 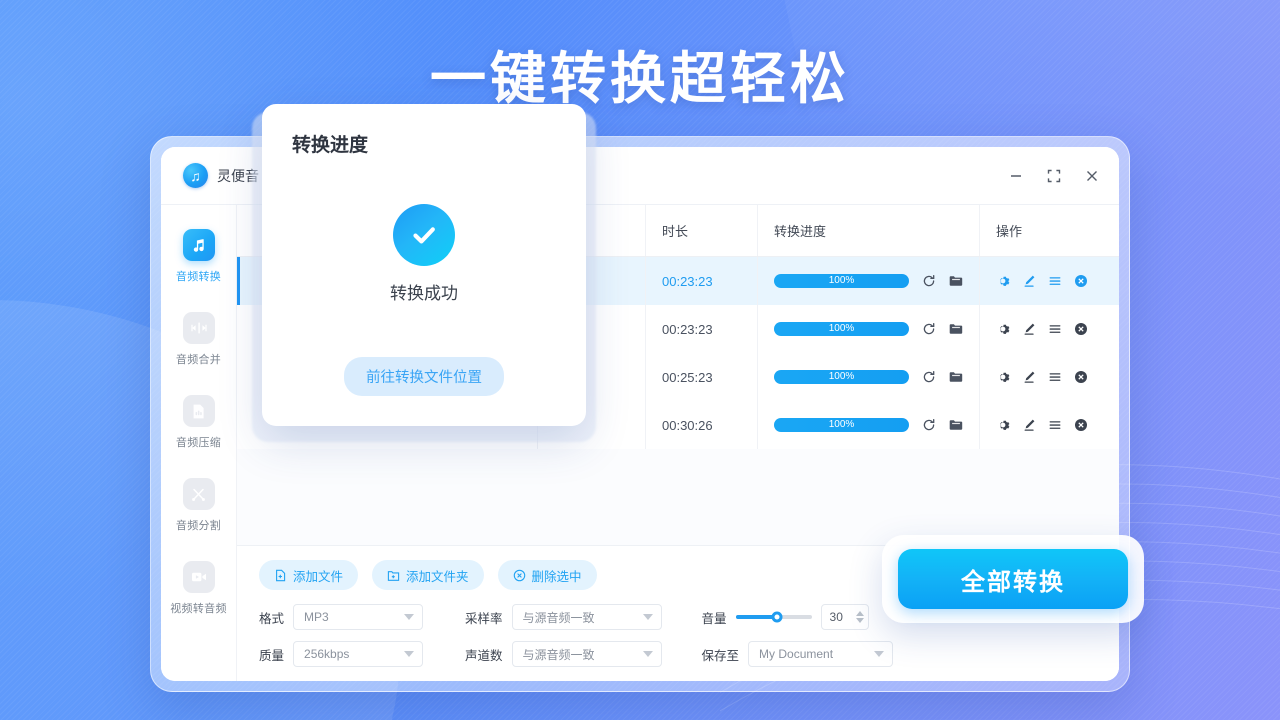 I want to click on channels-row: 声道数 与源音频一致, so click(x=563, y=654).